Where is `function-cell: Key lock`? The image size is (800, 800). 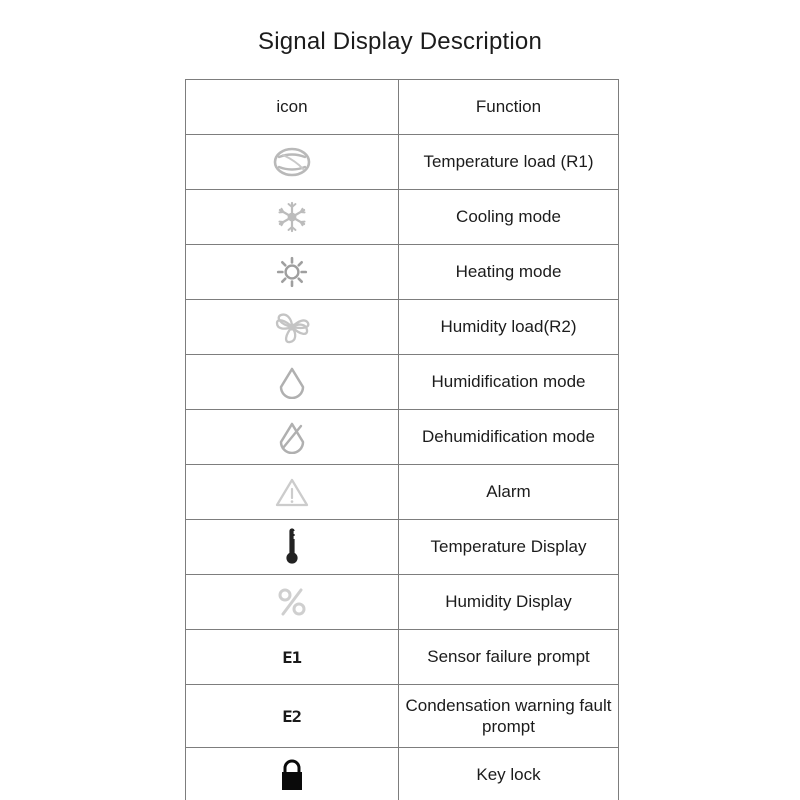
function-cell: Key lock is located at coordinates (508, 773).